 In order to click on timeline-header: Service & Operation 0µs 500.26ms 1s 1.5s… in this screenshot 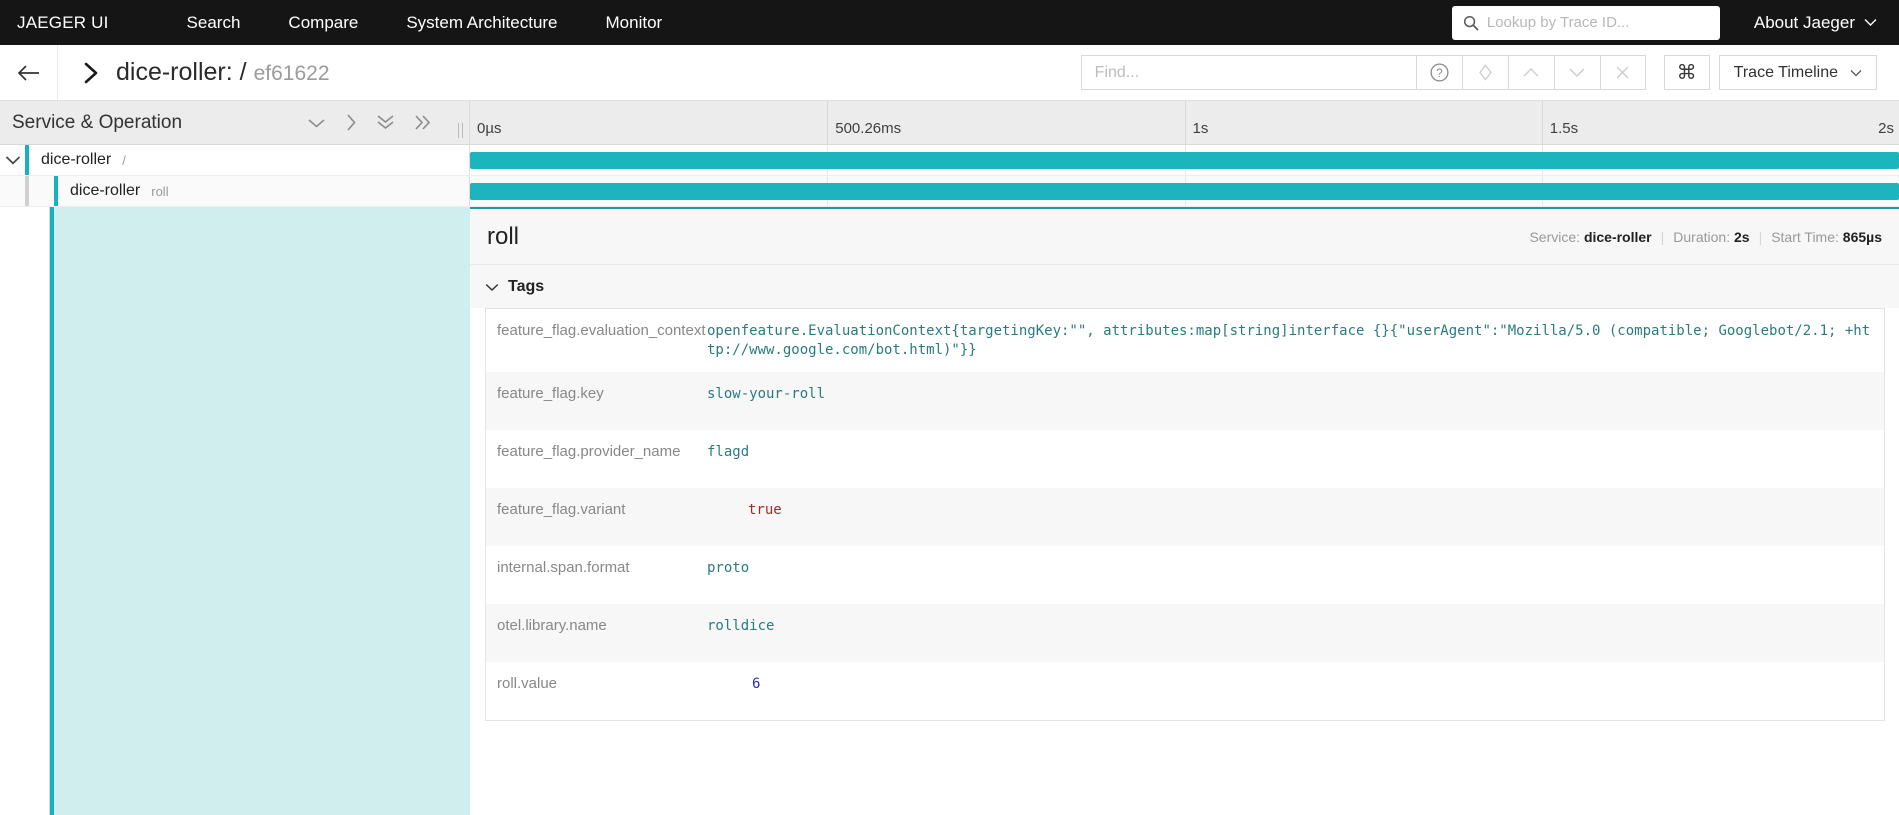, I will do `click(949, 123)`.